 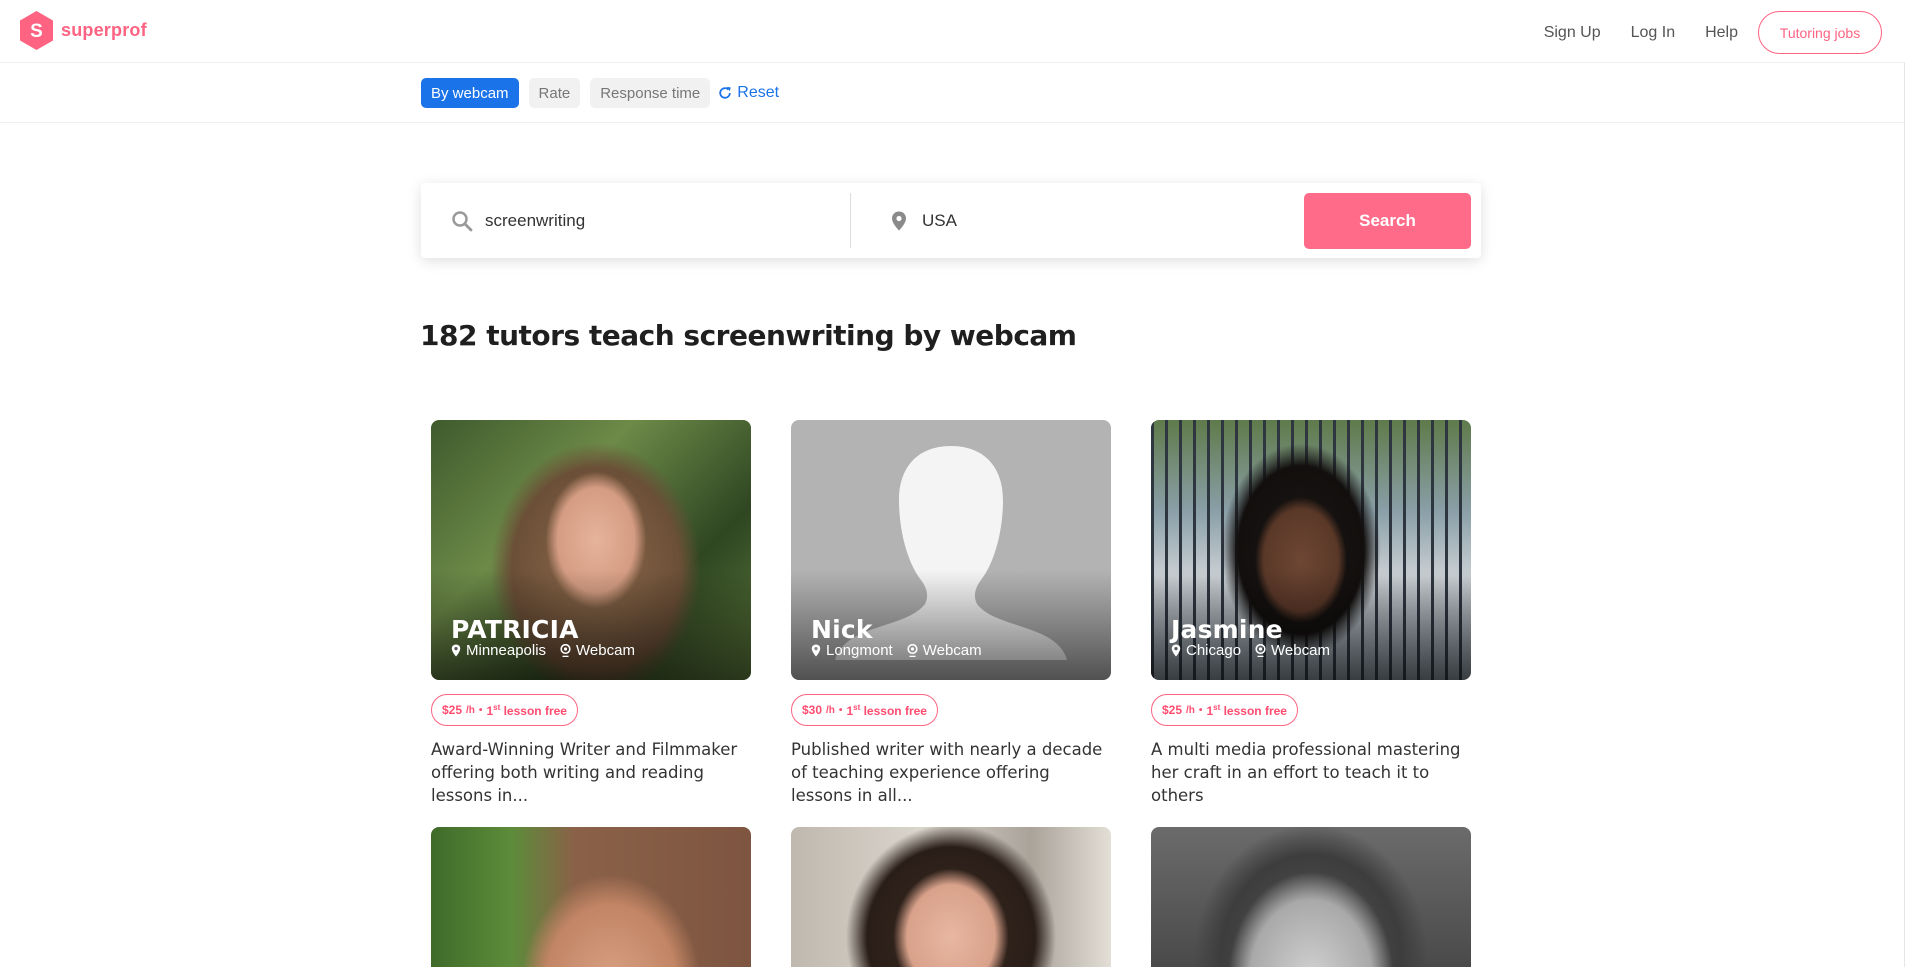 I want to click on filter-chip-by-webcam: By webcam, so click(x=470, y=93).